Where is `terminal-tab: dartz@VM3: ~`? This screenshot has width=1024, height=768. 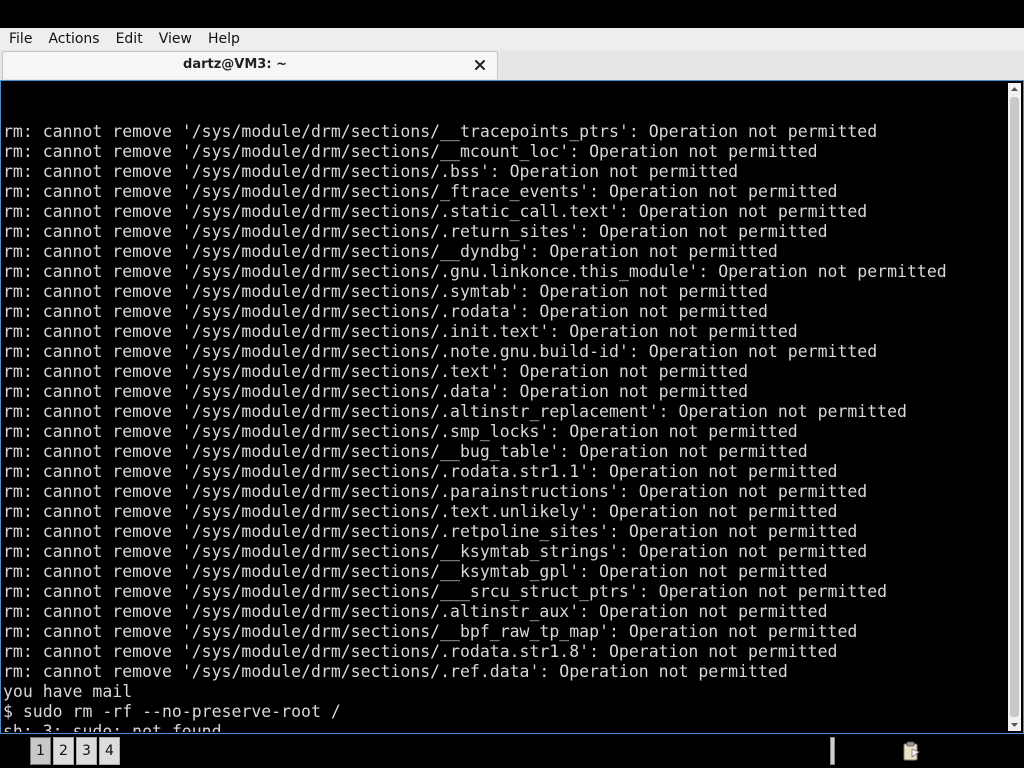
terminal-tab: dartz@VM3: ~ is located at coordinates (250, 65).